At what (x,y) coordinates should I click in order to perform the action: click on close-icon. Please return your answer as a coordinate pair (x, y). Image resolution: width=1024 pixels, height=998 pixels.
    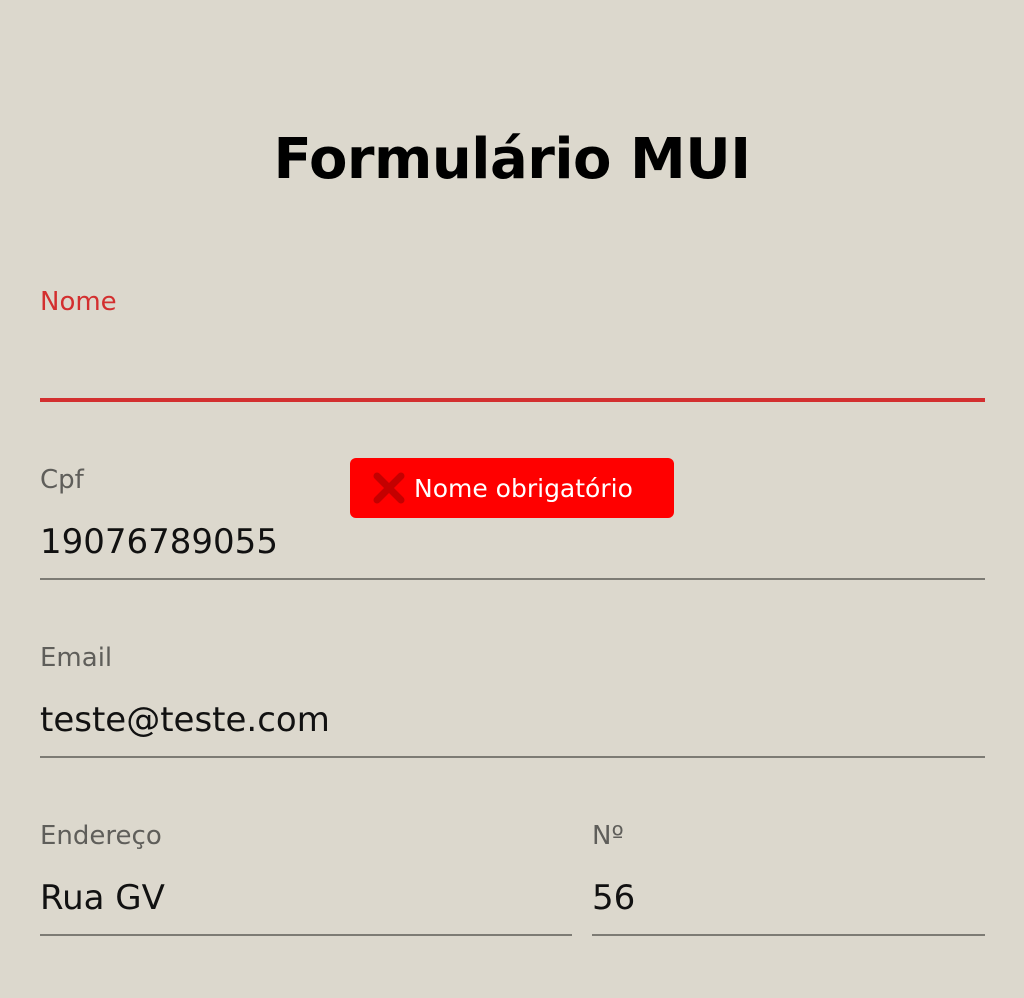
    Looking at the image, I should click on (389, 488).